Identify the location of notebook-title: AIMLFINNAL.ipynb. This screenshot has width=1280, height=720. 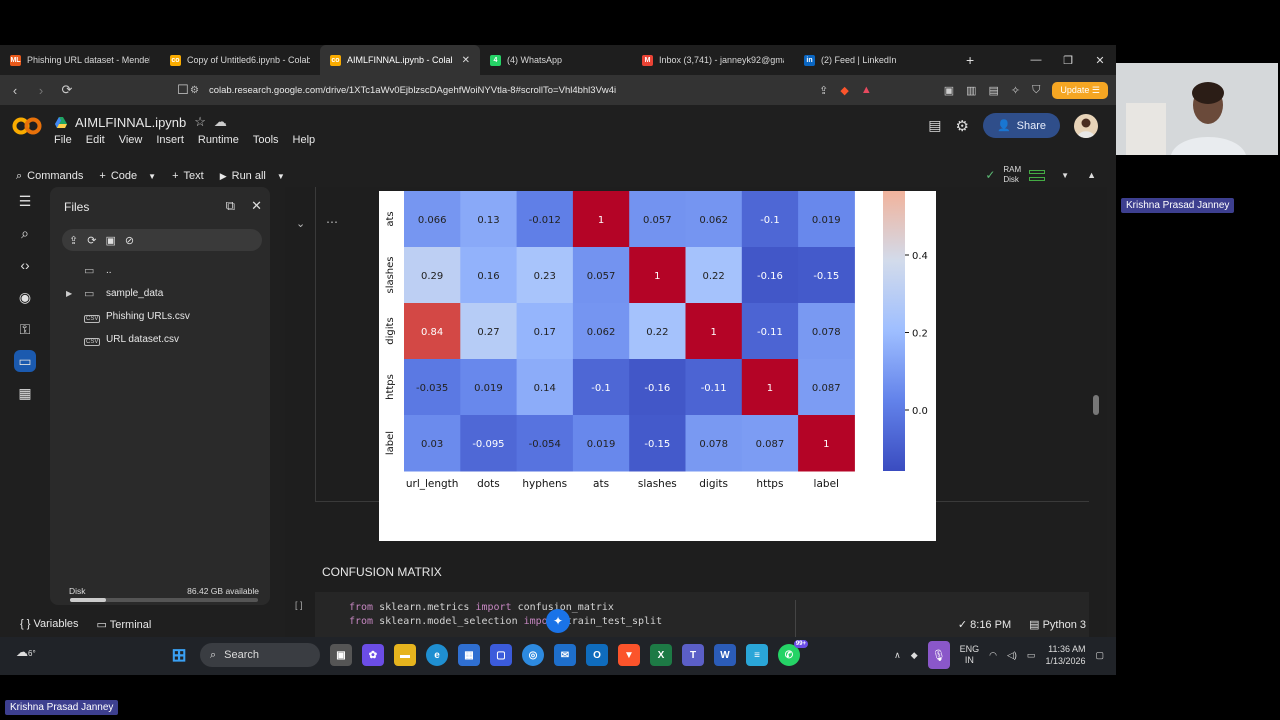
(130, 122).